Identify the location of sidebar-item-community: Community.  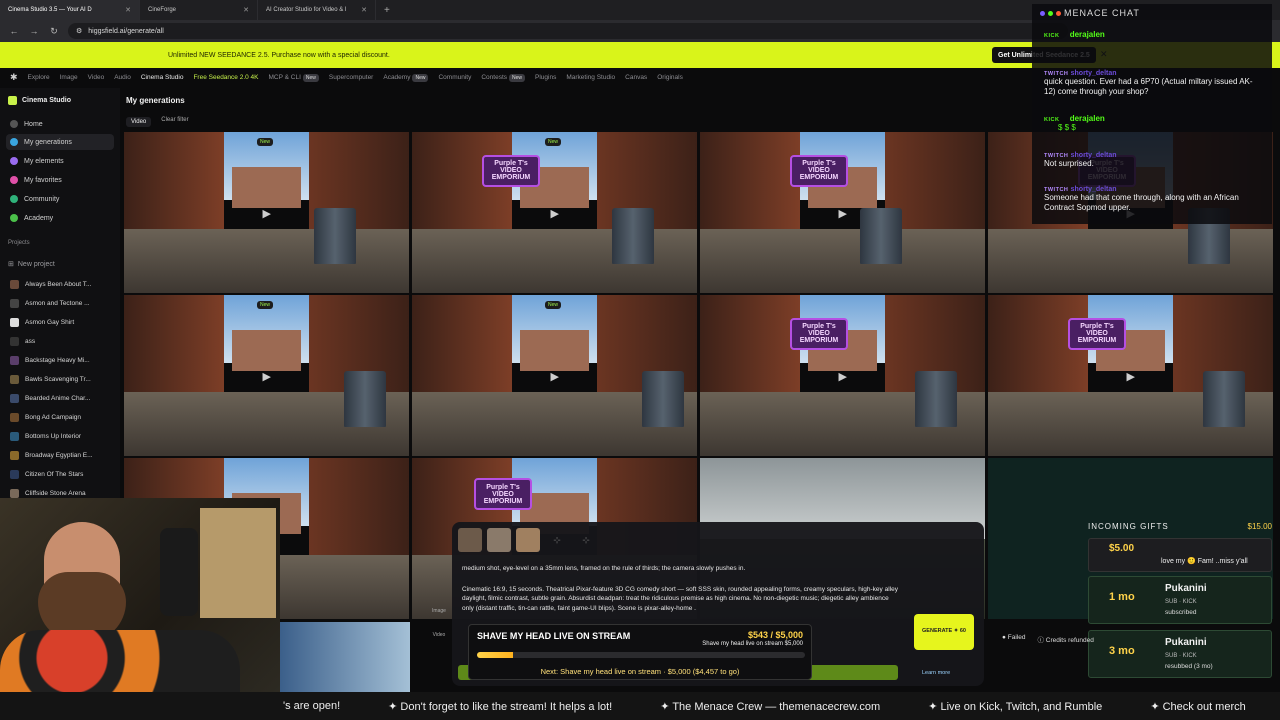
(60, 199).